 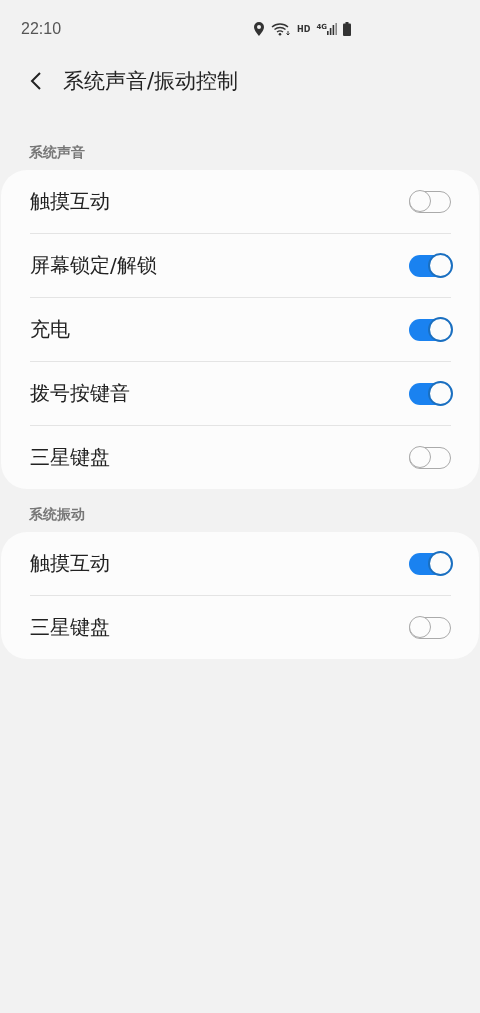 I want to click on setting-label: 拨号按键音, so click(x=80, y=393).